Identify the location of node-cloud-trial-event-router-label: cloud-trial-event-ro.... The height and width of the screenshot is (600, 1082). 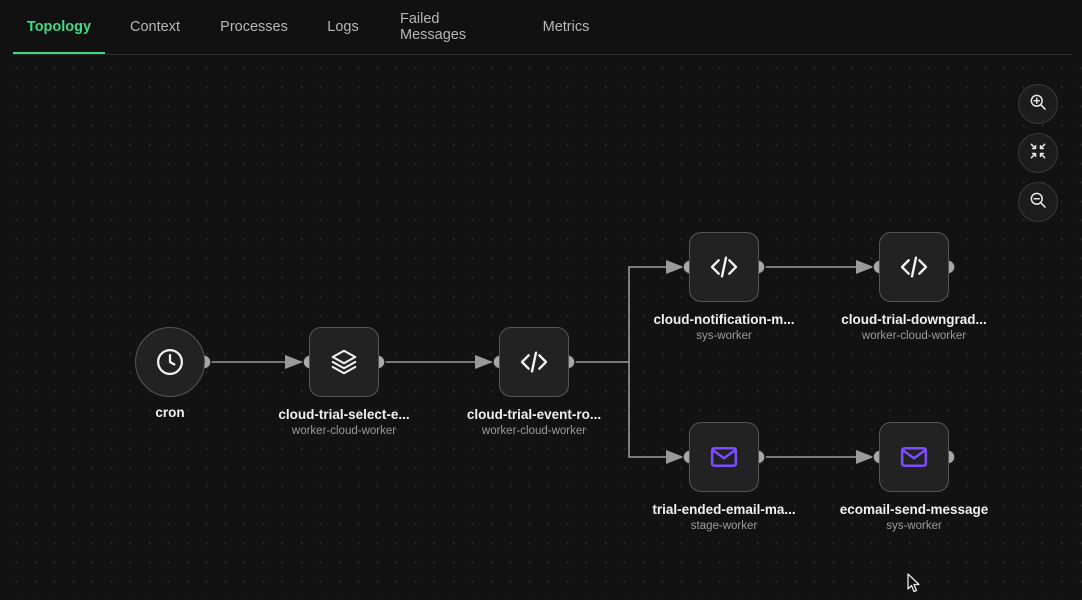
(534, 414).